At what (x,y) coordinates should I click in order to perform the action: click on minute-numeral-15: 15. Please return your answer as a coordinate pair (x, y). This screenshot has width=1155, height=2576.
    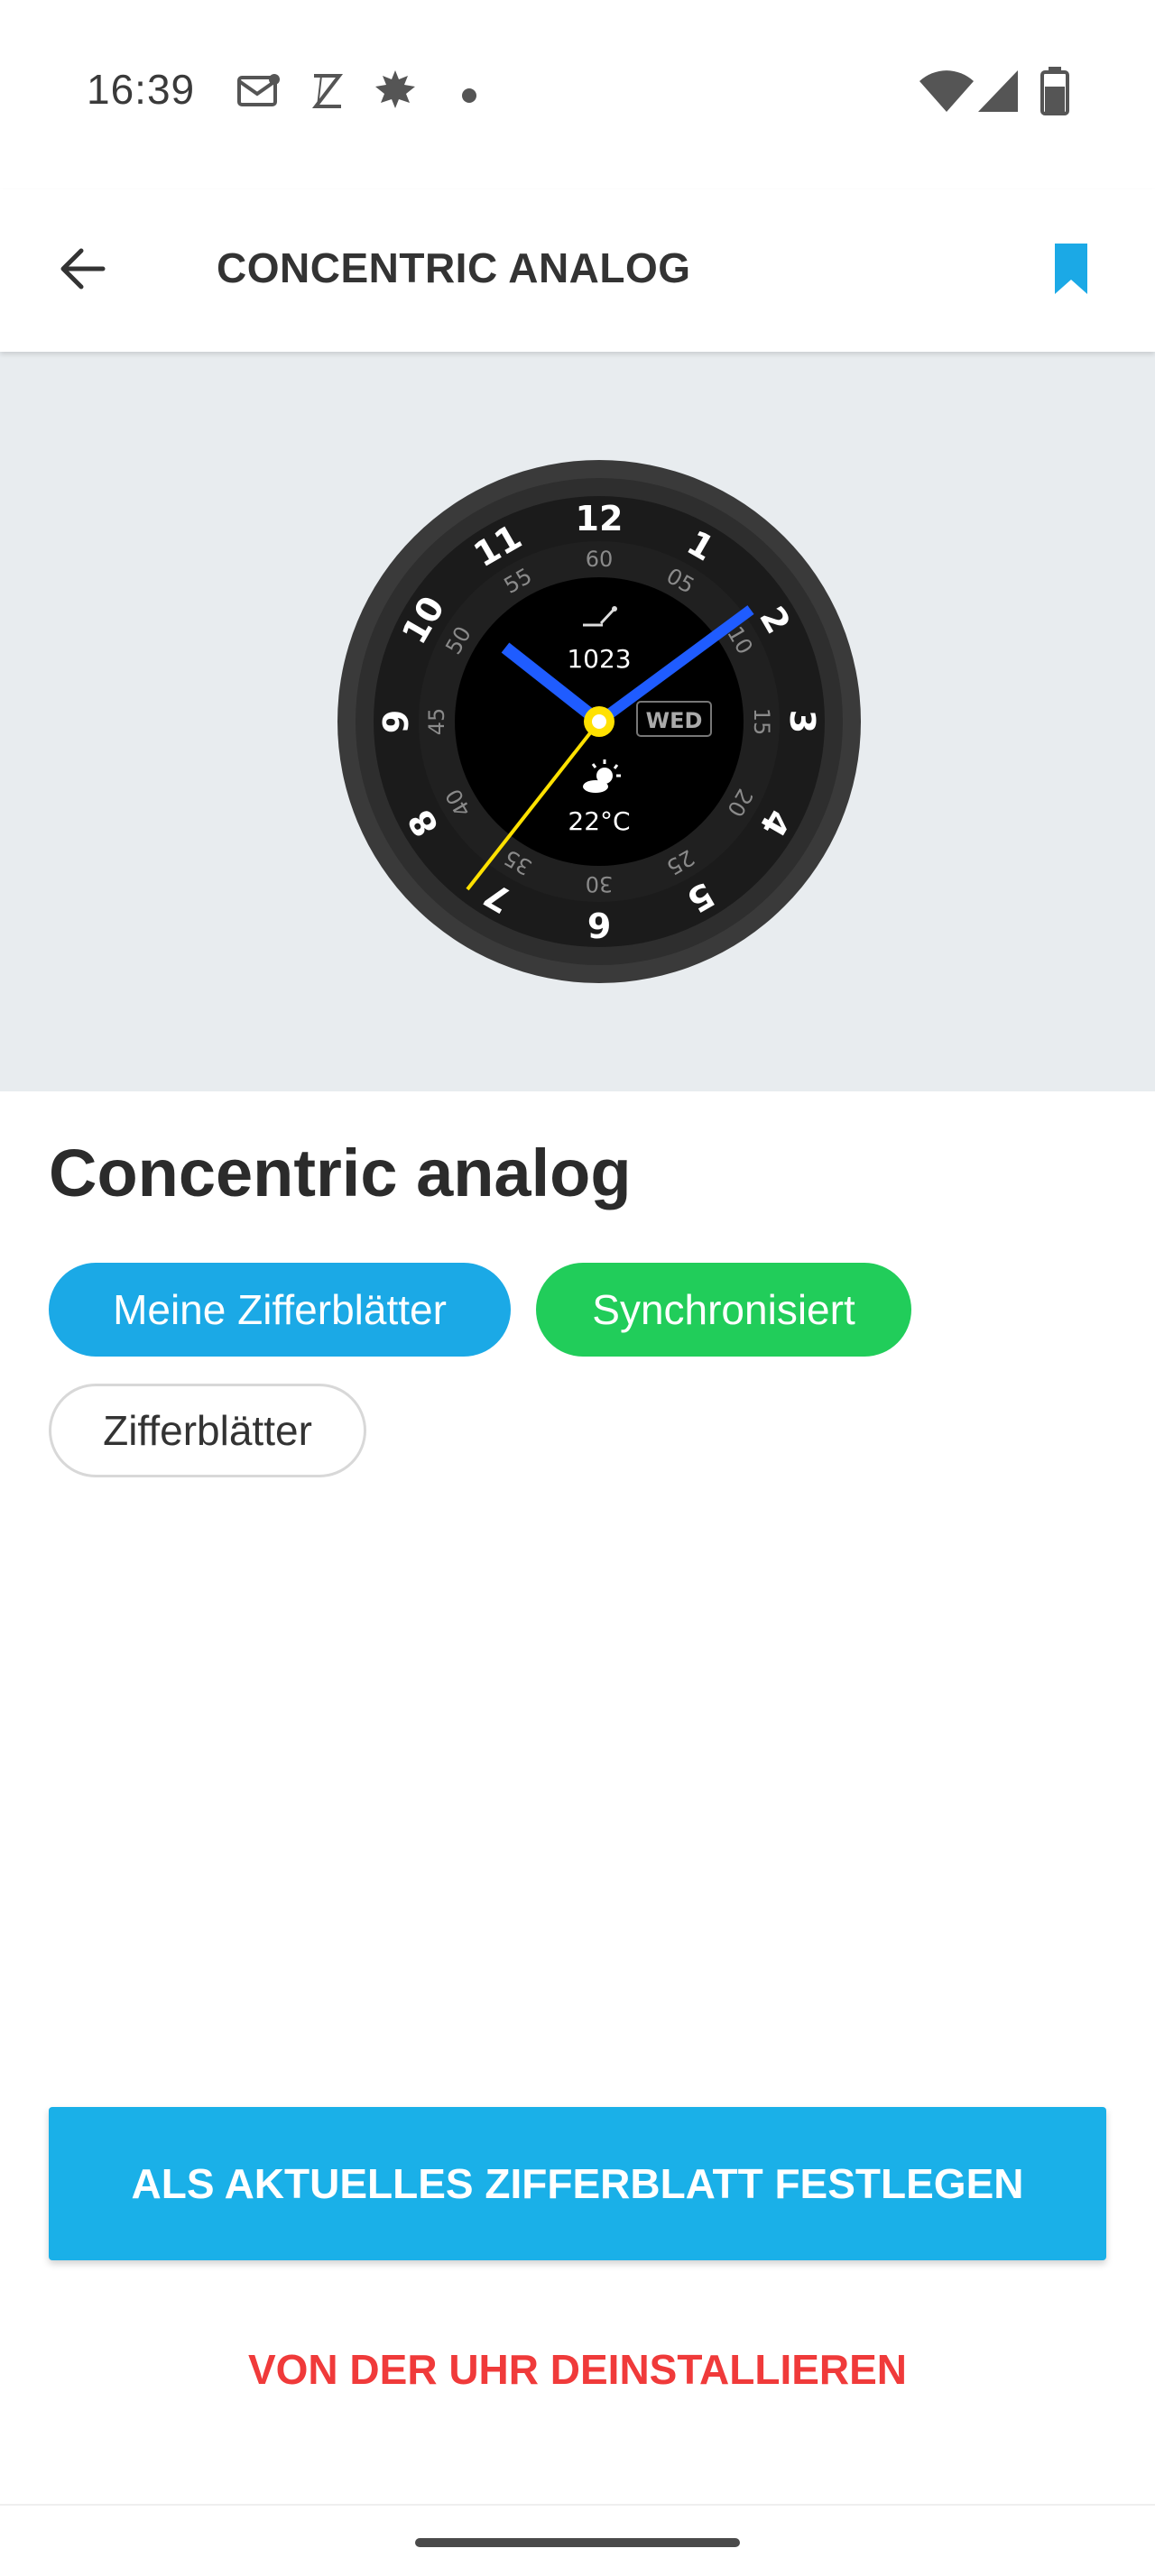
    Looking at the image, I should click on (761, 722).